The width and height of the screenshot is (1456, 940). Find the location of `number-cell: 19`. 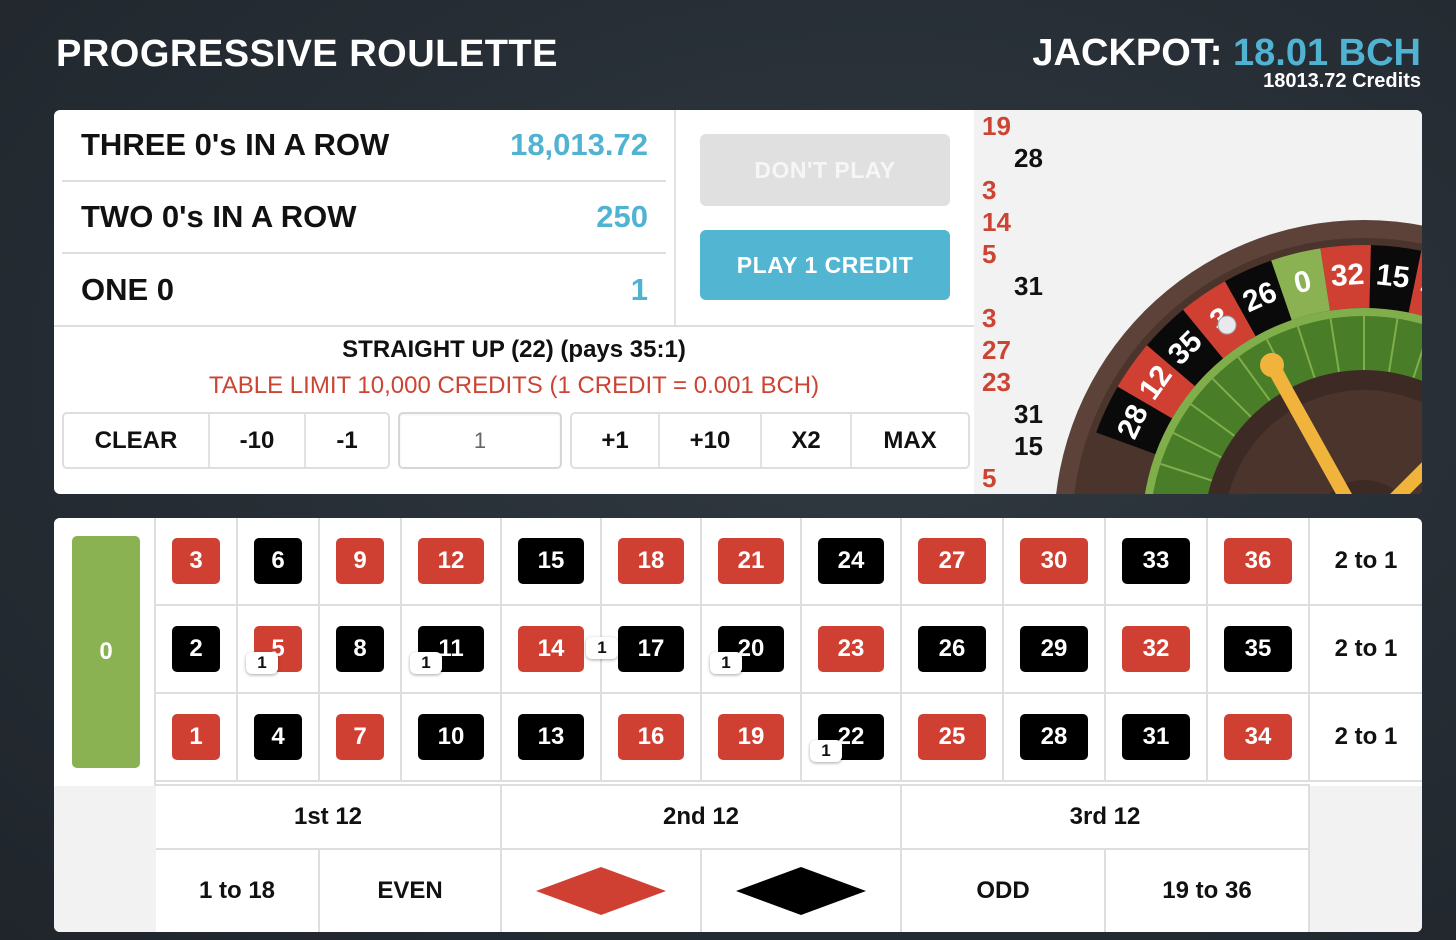

number-cell: 19 is located at coordinates (752, 738).